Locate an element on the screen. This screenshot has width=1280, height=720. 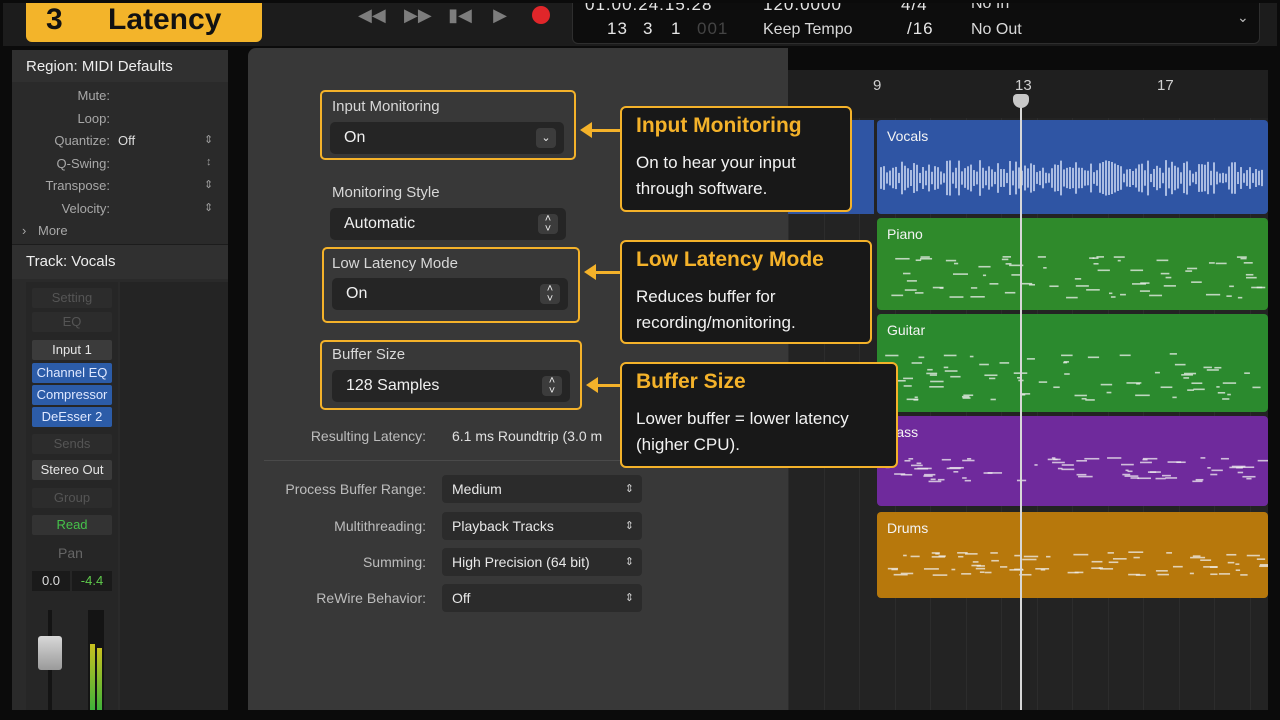
region-drums: Drums is located at coordinates (1072, 555).